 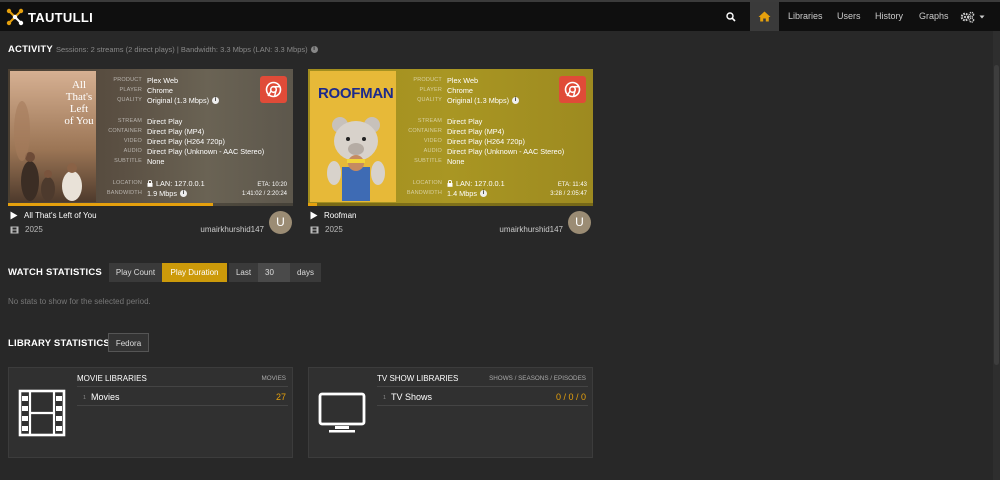 I want to click on library-count: 0 / 0 / 0, so click(x=570, y=397).